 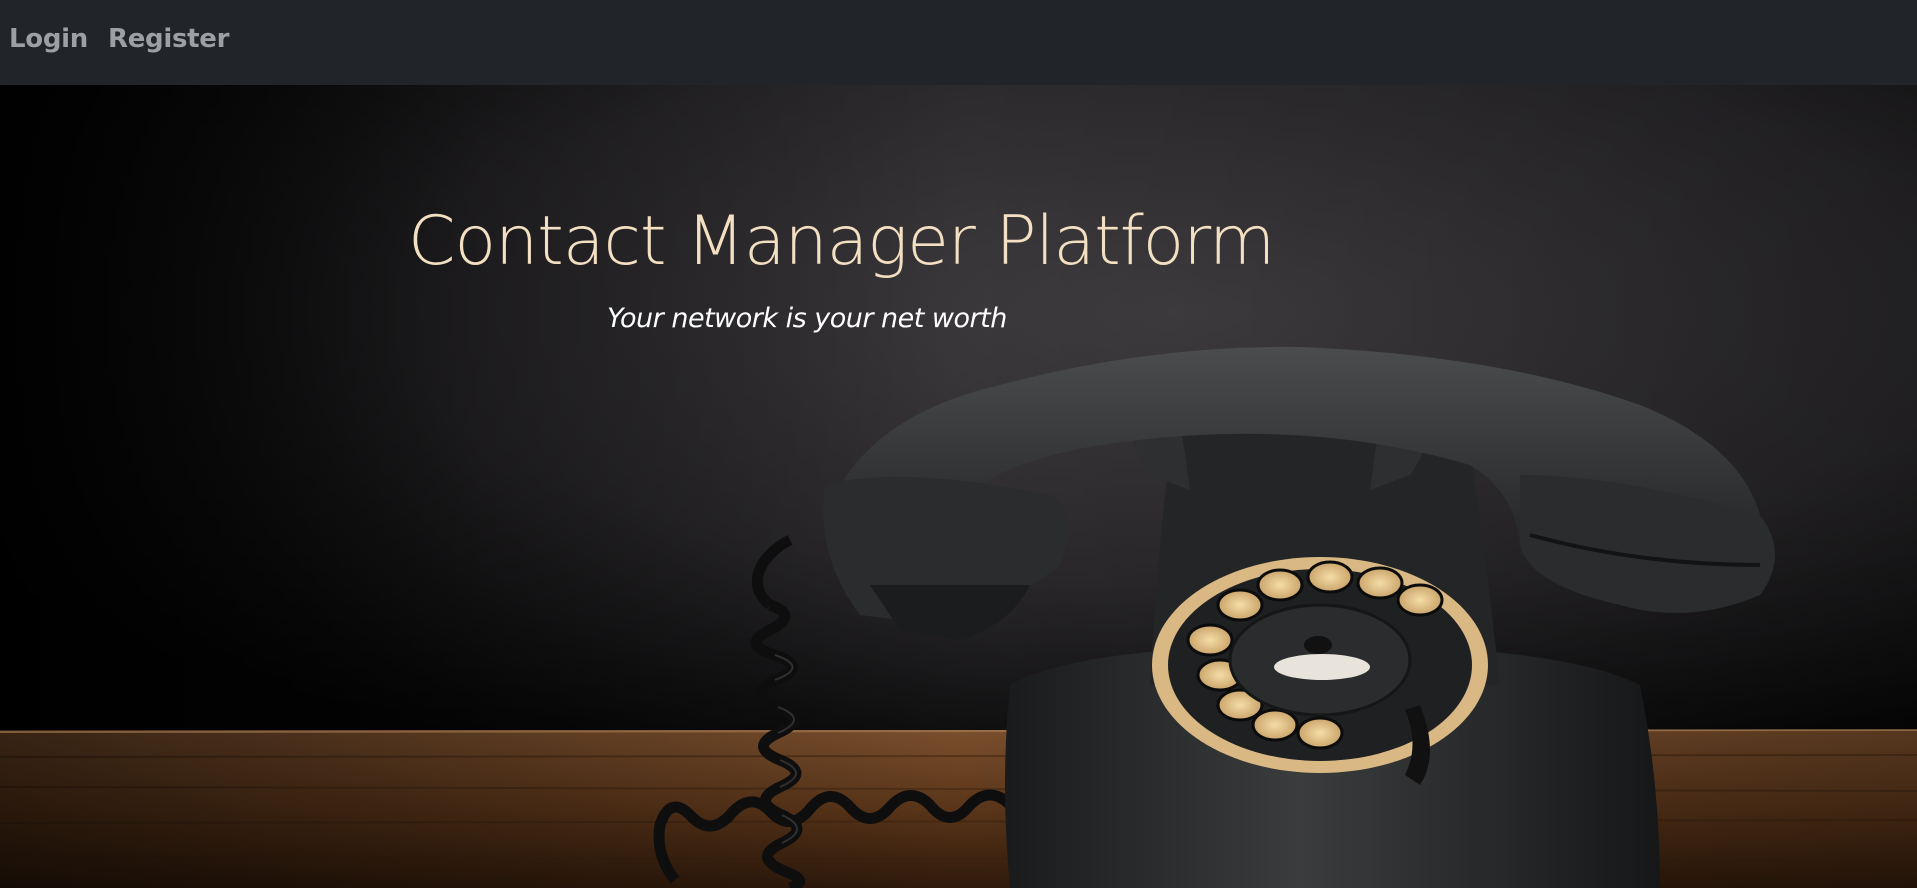 I want to click on login-link: Login, so click(x=48, y=43).